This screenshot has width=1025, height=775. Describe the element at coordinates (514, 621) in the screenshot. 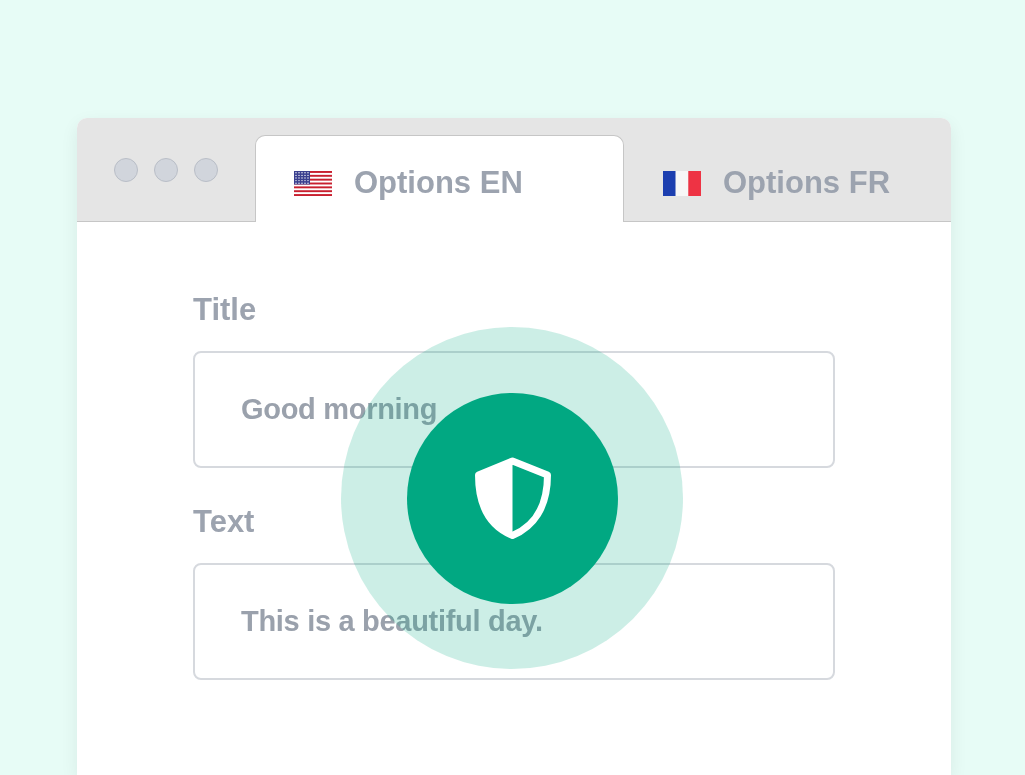

I see `input-field: This is a beautiful day.` at that location.